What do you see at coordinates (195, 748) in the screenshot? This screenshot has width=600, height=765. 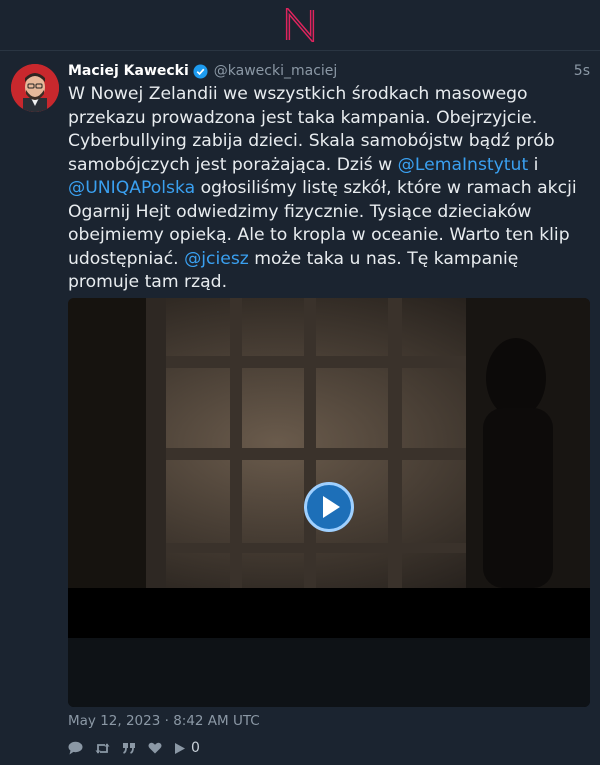 I see `views-count: 0` at bounding box center [195, 748].